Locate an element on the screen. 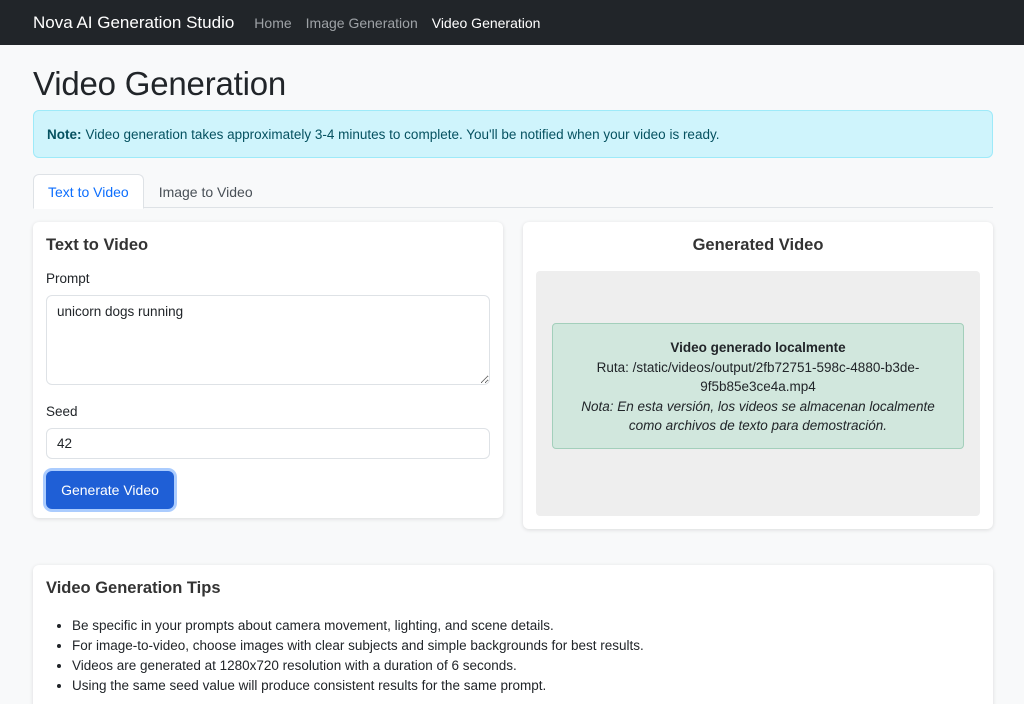  tab-image-to-video: Image to Video is located at coordinates (206, 191).